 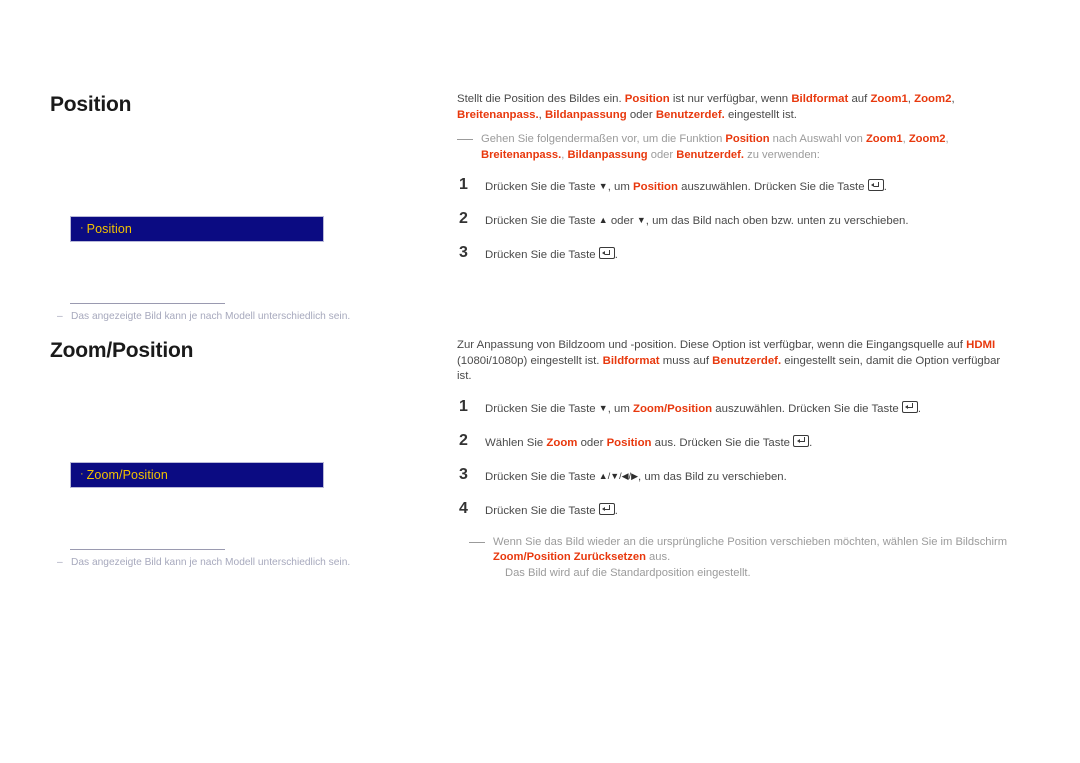 I want to click on note-text: ,, so click(x=947, y=139).